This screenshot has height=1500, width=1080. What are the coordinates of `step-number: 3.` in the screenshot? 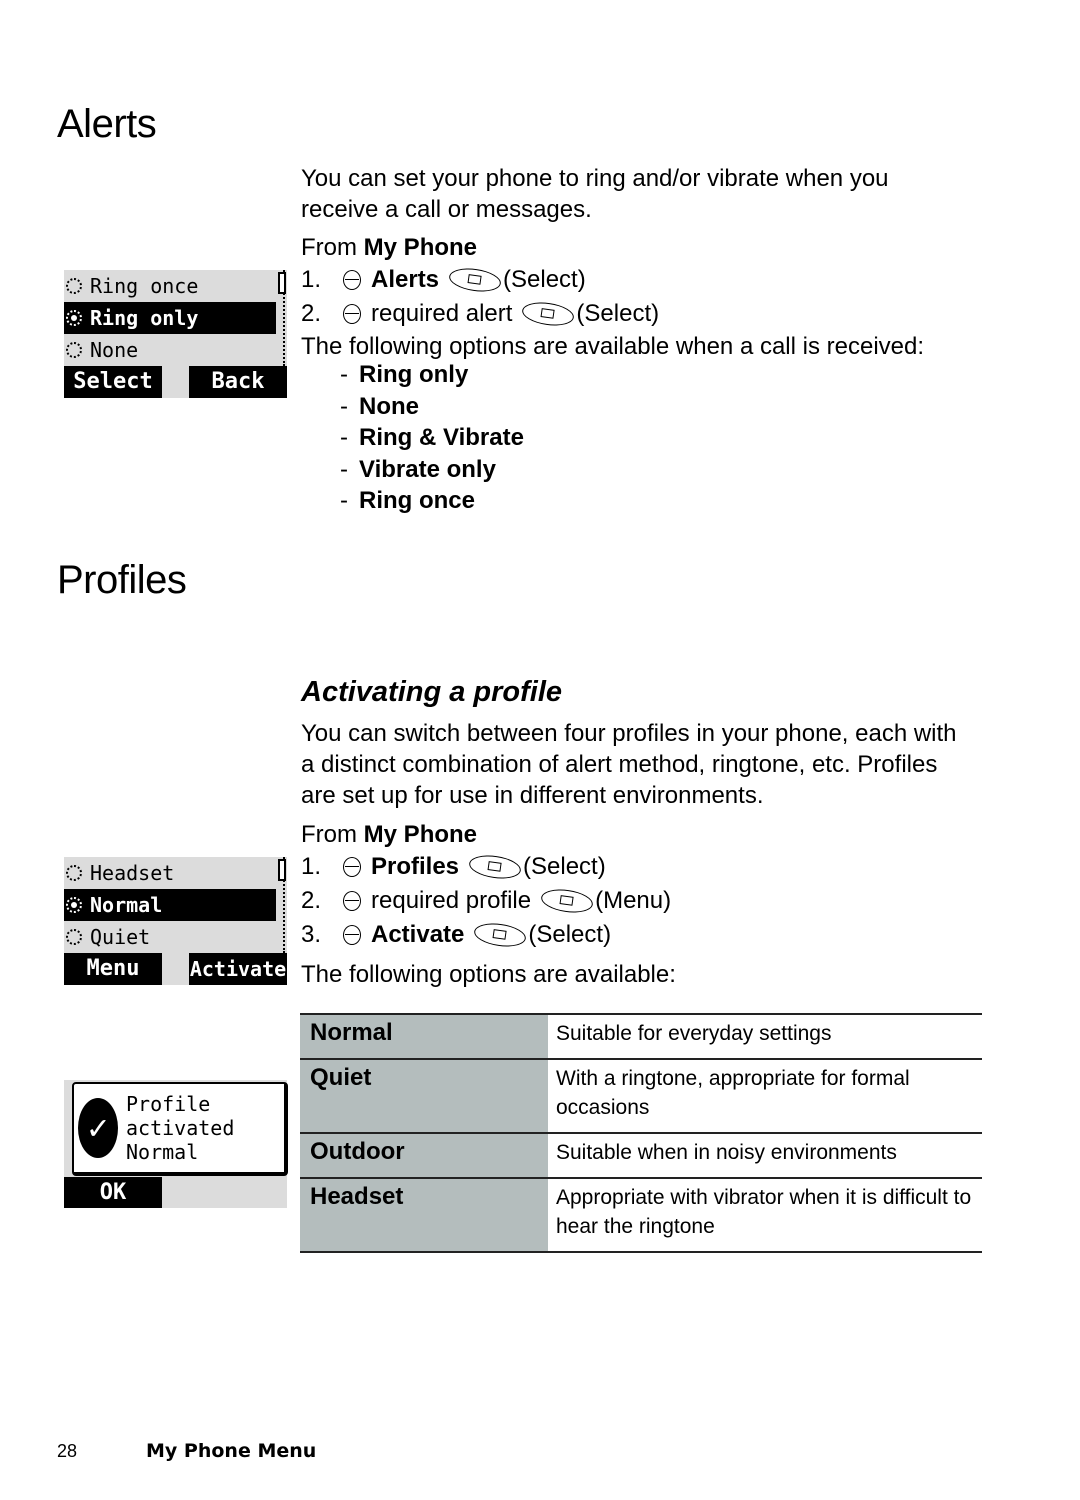 It's located at (311, 934).